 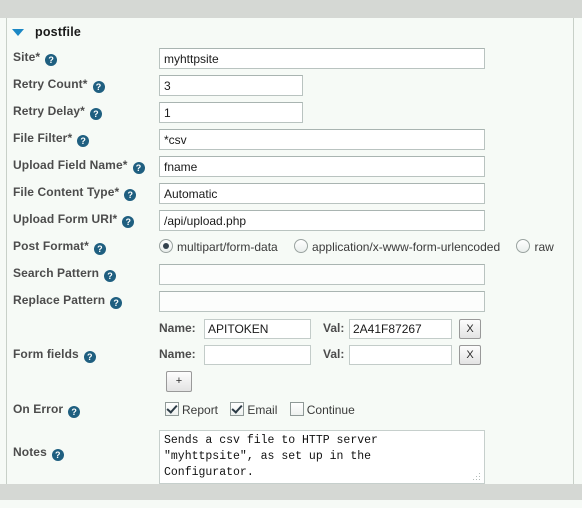 I want to click on row-add-form-field: +, so click(x=290, y=381).